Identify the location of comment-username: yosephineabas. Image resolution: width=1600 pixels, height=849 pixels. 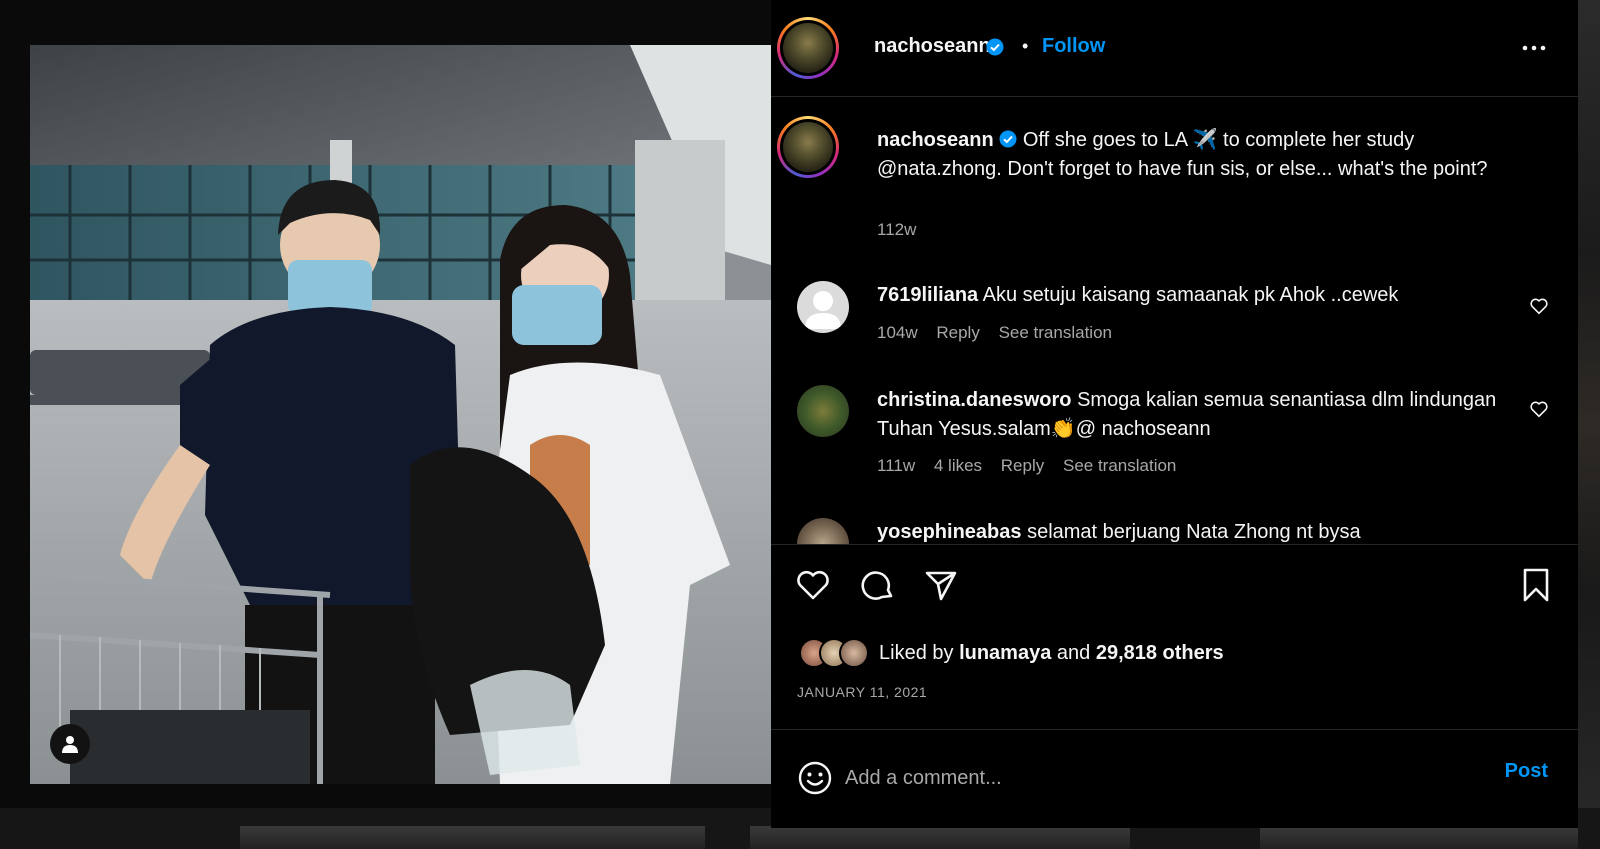
(949, 532).